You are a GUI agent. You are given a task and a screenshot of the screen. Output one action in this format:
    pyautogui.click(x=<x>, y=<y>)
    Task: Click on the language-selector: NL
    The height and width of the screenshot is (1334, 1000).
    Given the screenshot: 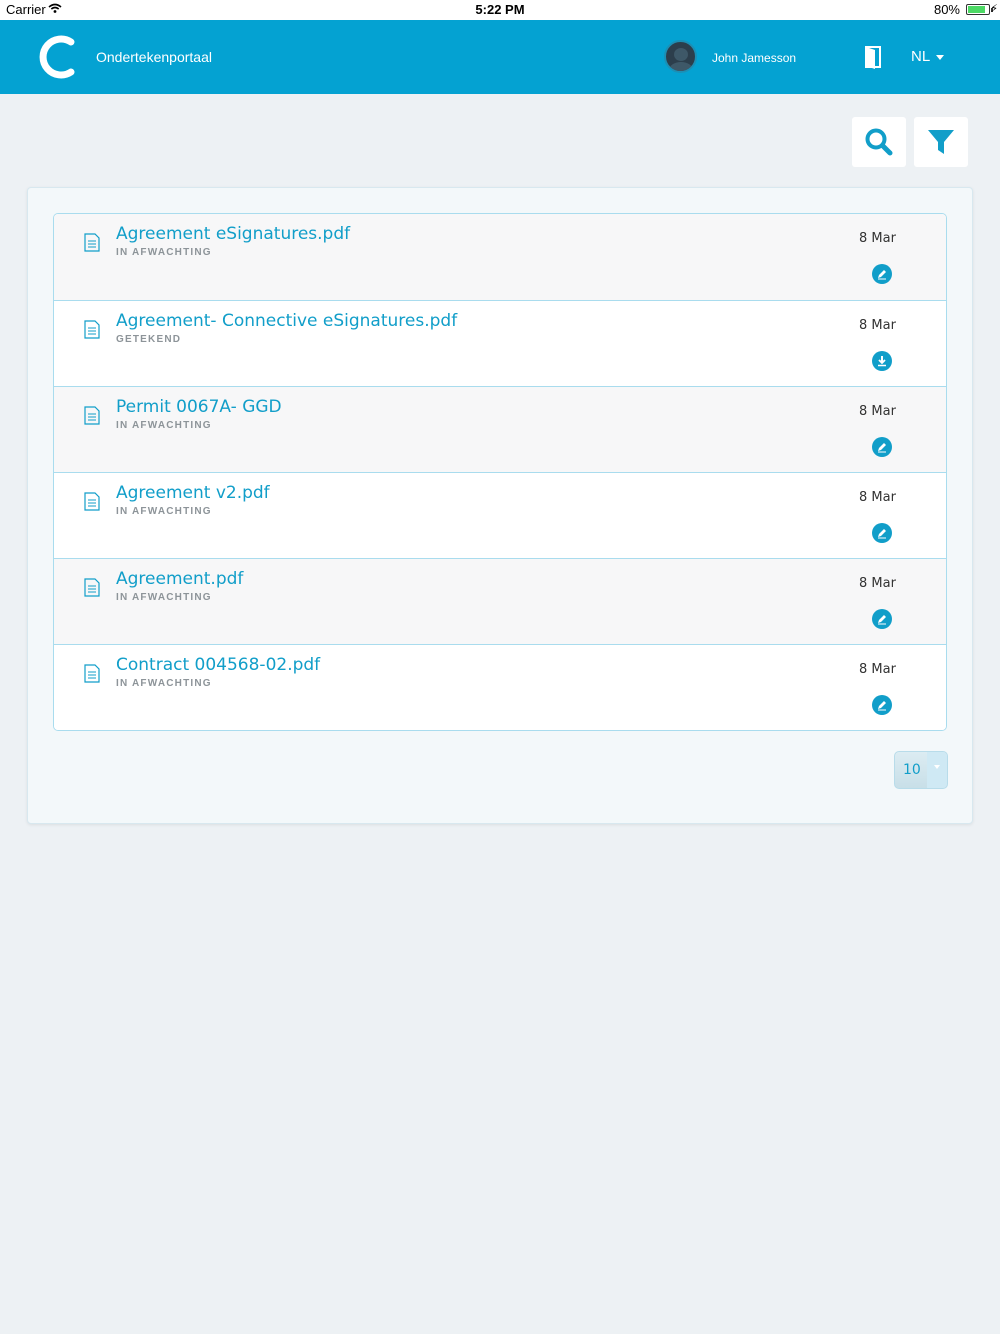 What is the action you would take?
    pyautogui.click(x=928, y=56)
    